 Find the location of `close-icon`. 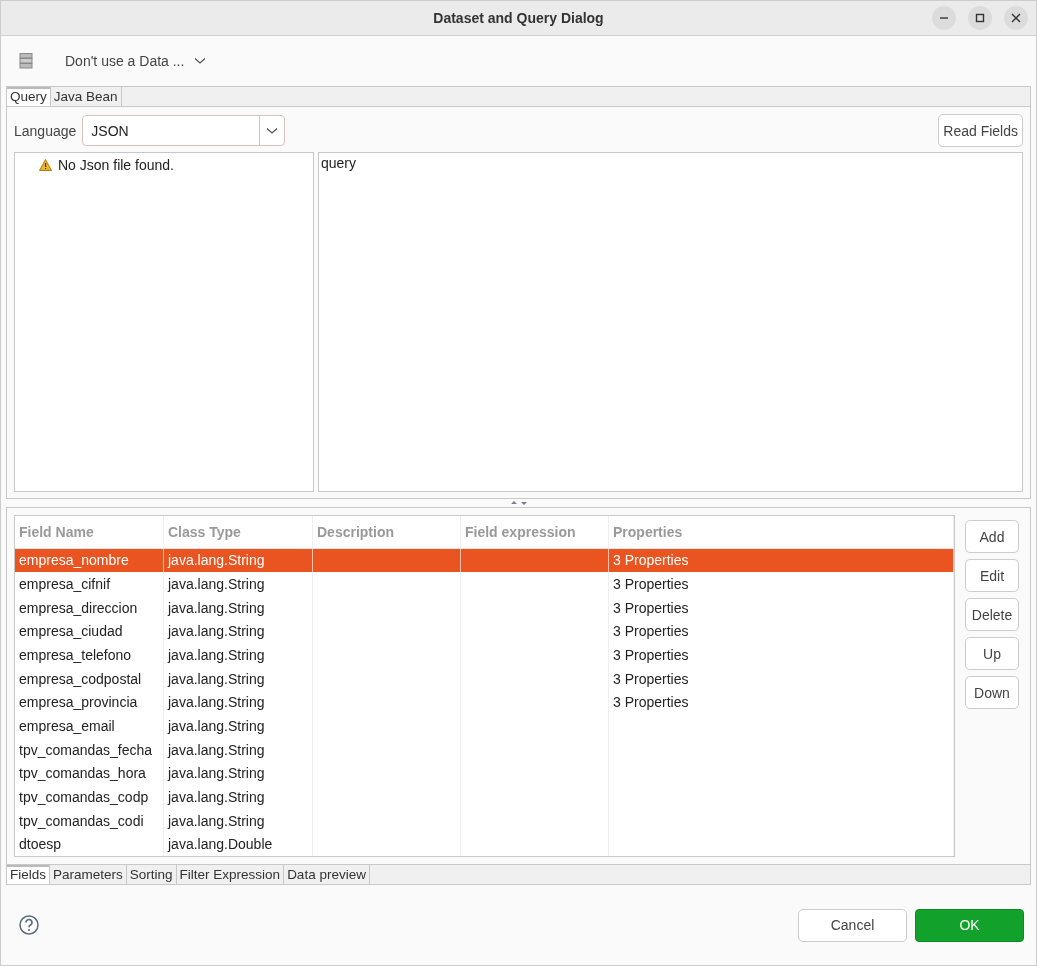

close-icon is located at coordinates (1016, 18).